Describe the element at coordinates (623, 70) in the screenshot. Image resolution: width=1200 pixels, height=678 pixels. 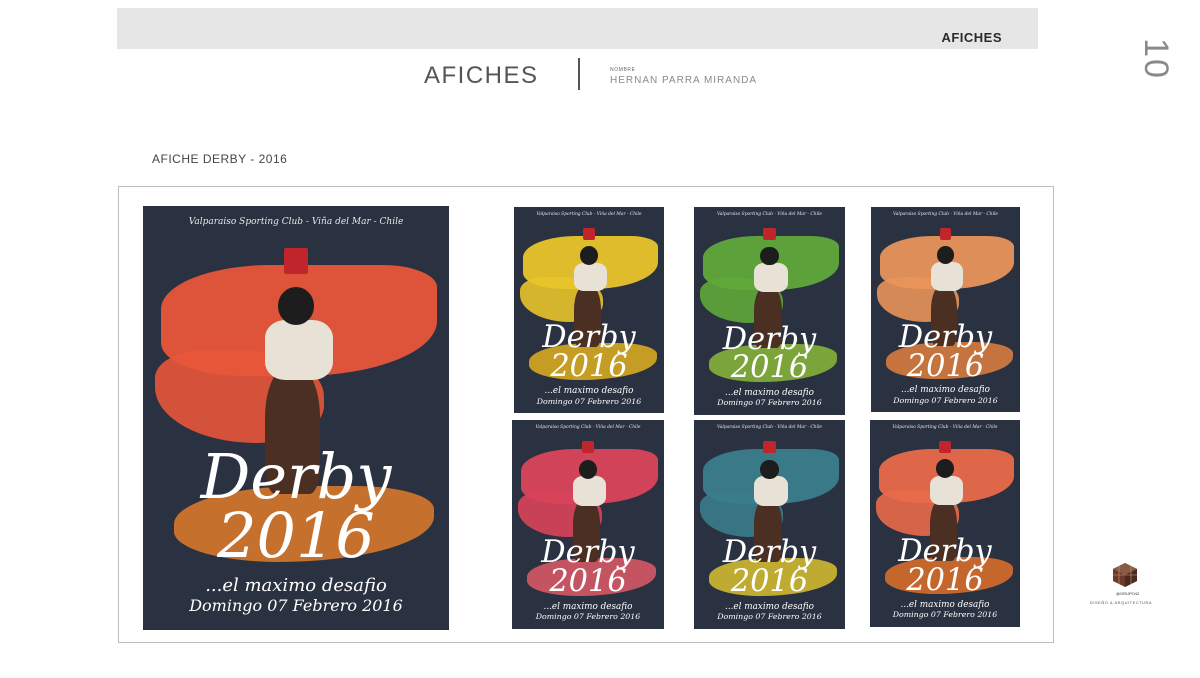
I see `author-label: NOMBRE` at that location.